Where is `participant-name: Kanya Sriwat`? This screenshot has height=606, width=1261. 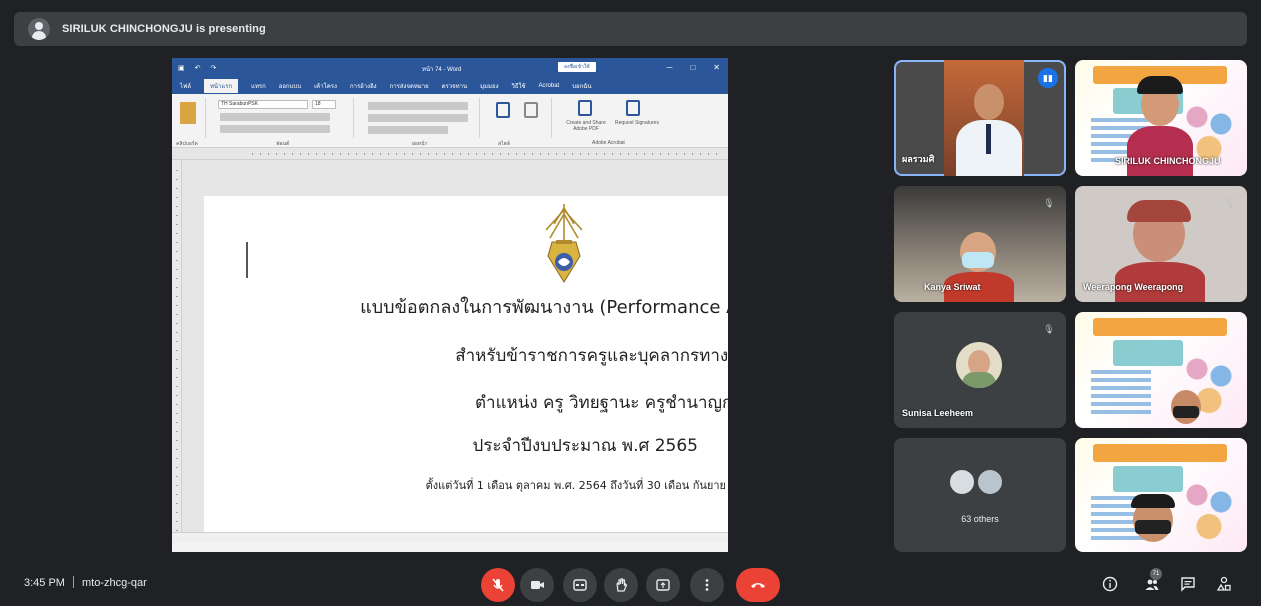
participant-name: Kanya Sriwat is located at coordinates (952, 287).